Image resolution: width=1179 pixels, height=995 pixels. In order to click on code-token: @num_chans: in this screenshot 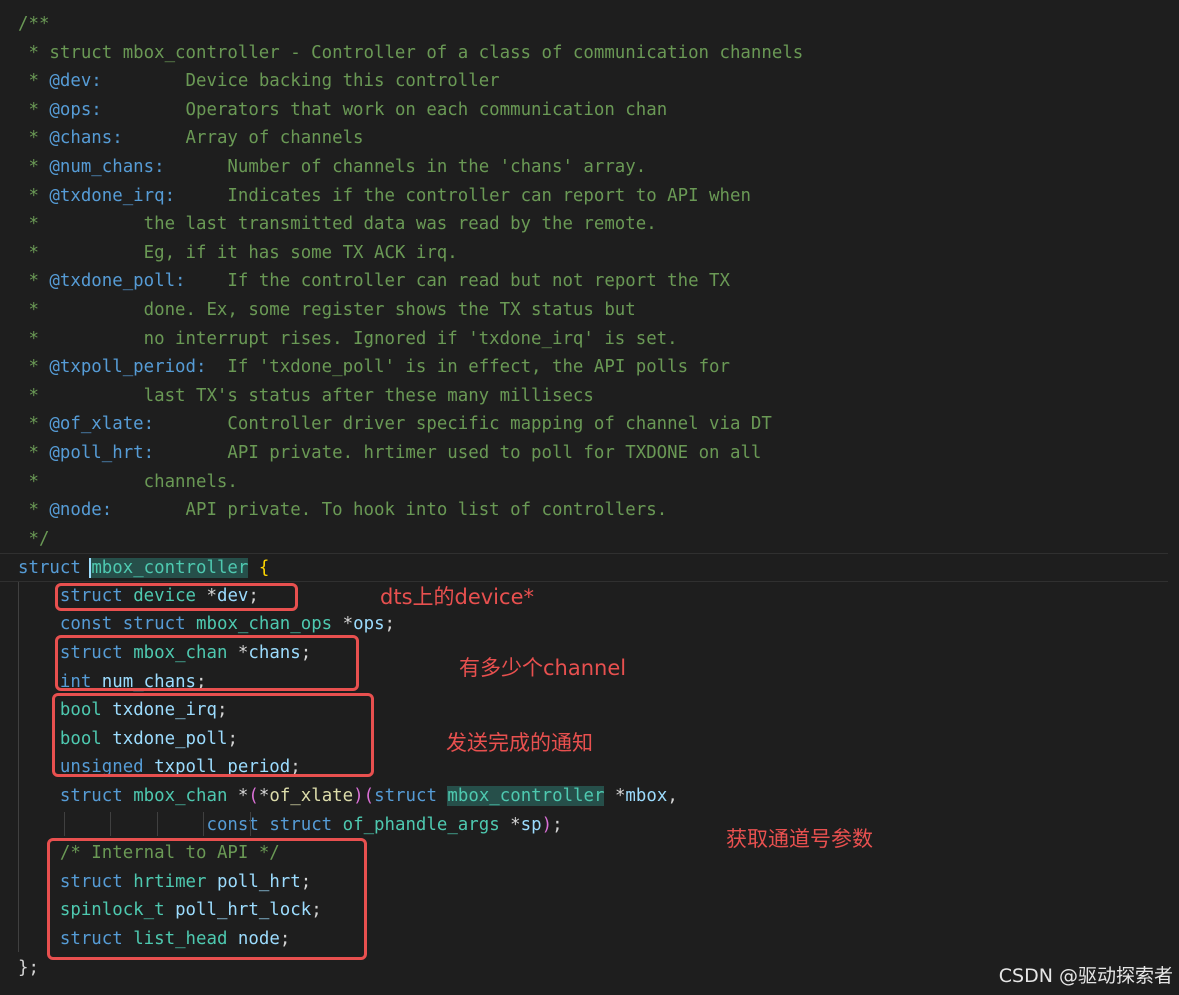, I will do `click(107, 166)`.